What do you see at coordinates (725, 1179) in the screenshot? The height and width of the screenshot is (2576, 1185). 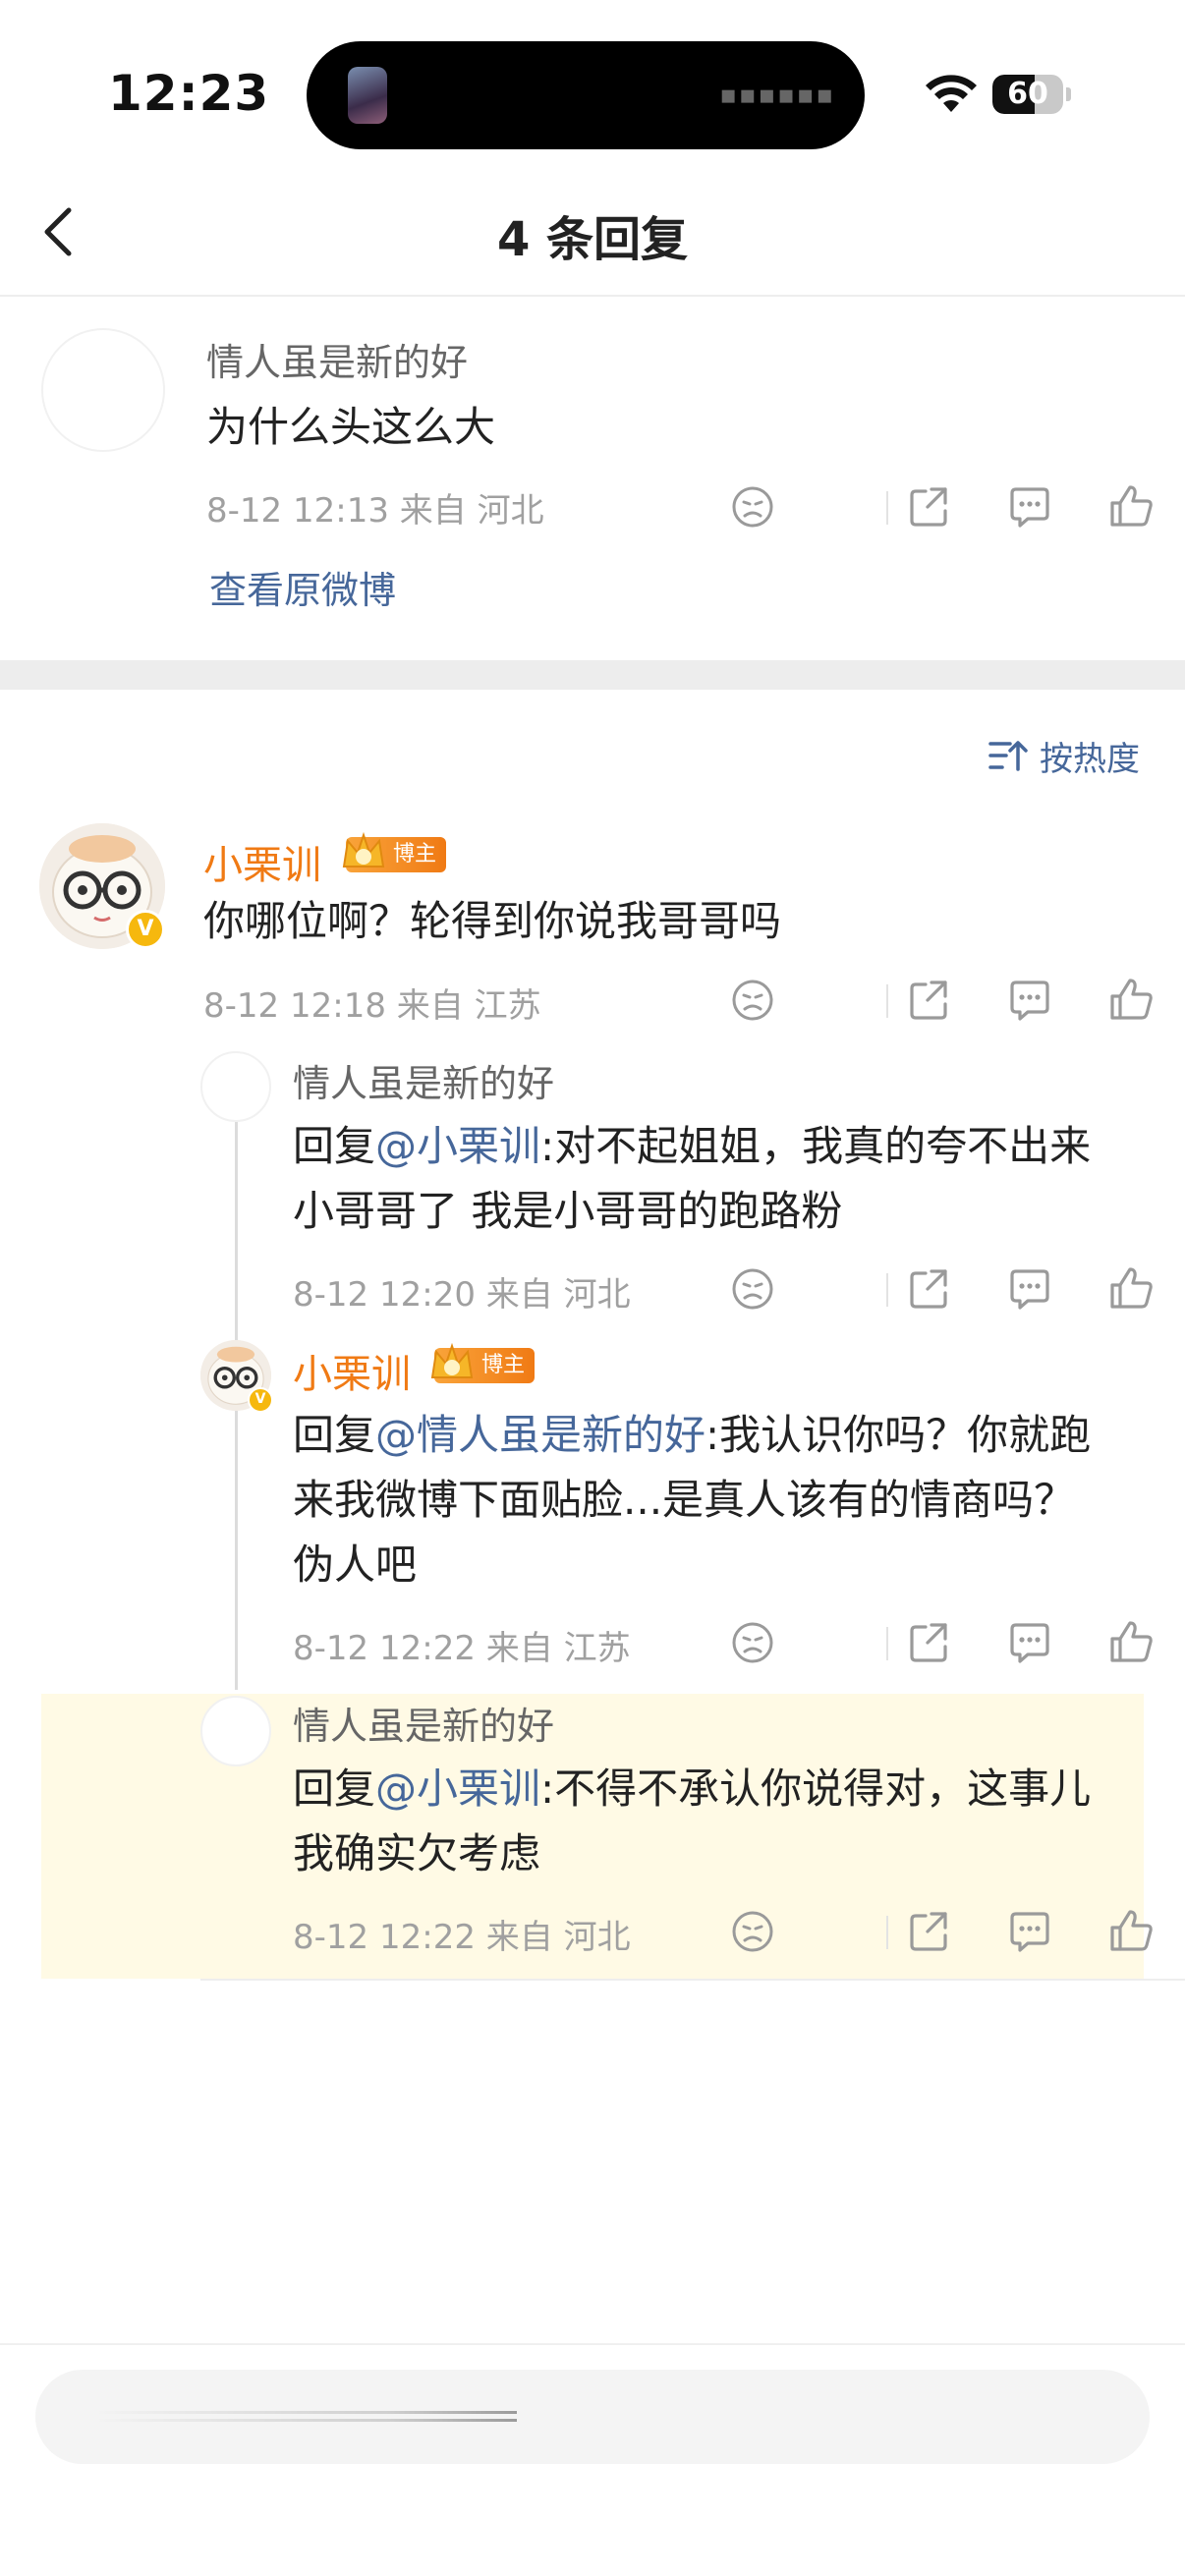 I see `reply-text: 回复@小栗训:对不起姐姐，我真的夸不出来 小哥哥了 我是小哥哥的跑路粉` at bounding box center [725, 1179].